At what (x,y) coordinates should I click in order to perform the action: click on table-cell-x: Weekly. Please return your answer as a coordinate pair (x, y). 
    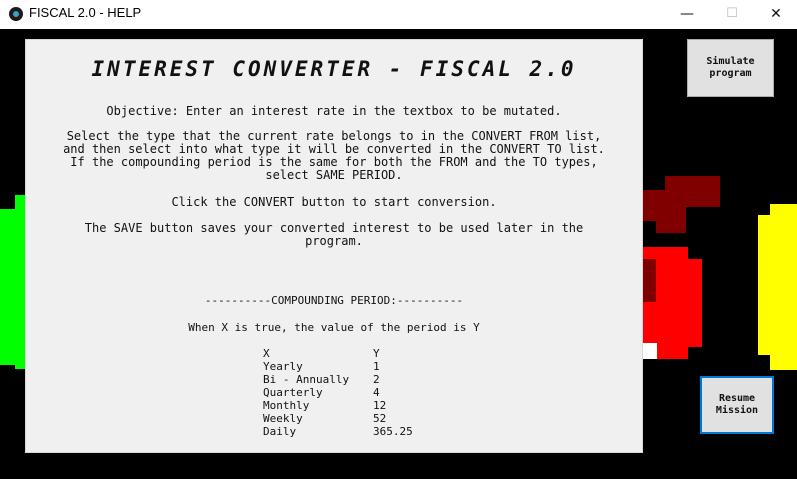
    Looking at the image, I should click on (283, 418).